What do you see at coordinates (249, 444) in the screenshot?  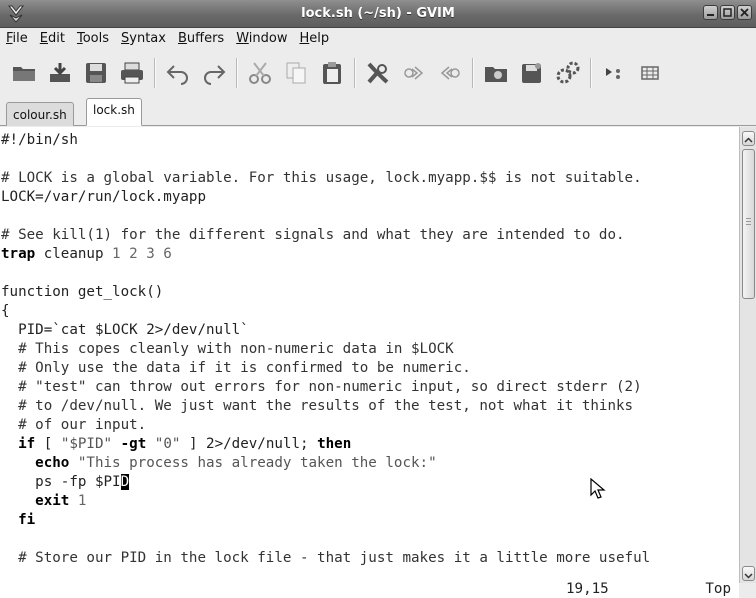 I see `code-token: ] 2>/dev/null;` at bounding box center [249, 444].